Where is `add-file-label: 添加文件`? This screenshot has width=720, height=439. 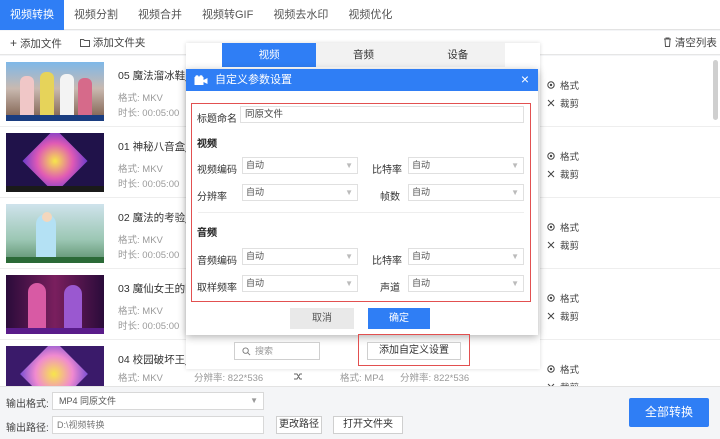
add-file-label: 添加文件 is located at coordinates (40, 44).